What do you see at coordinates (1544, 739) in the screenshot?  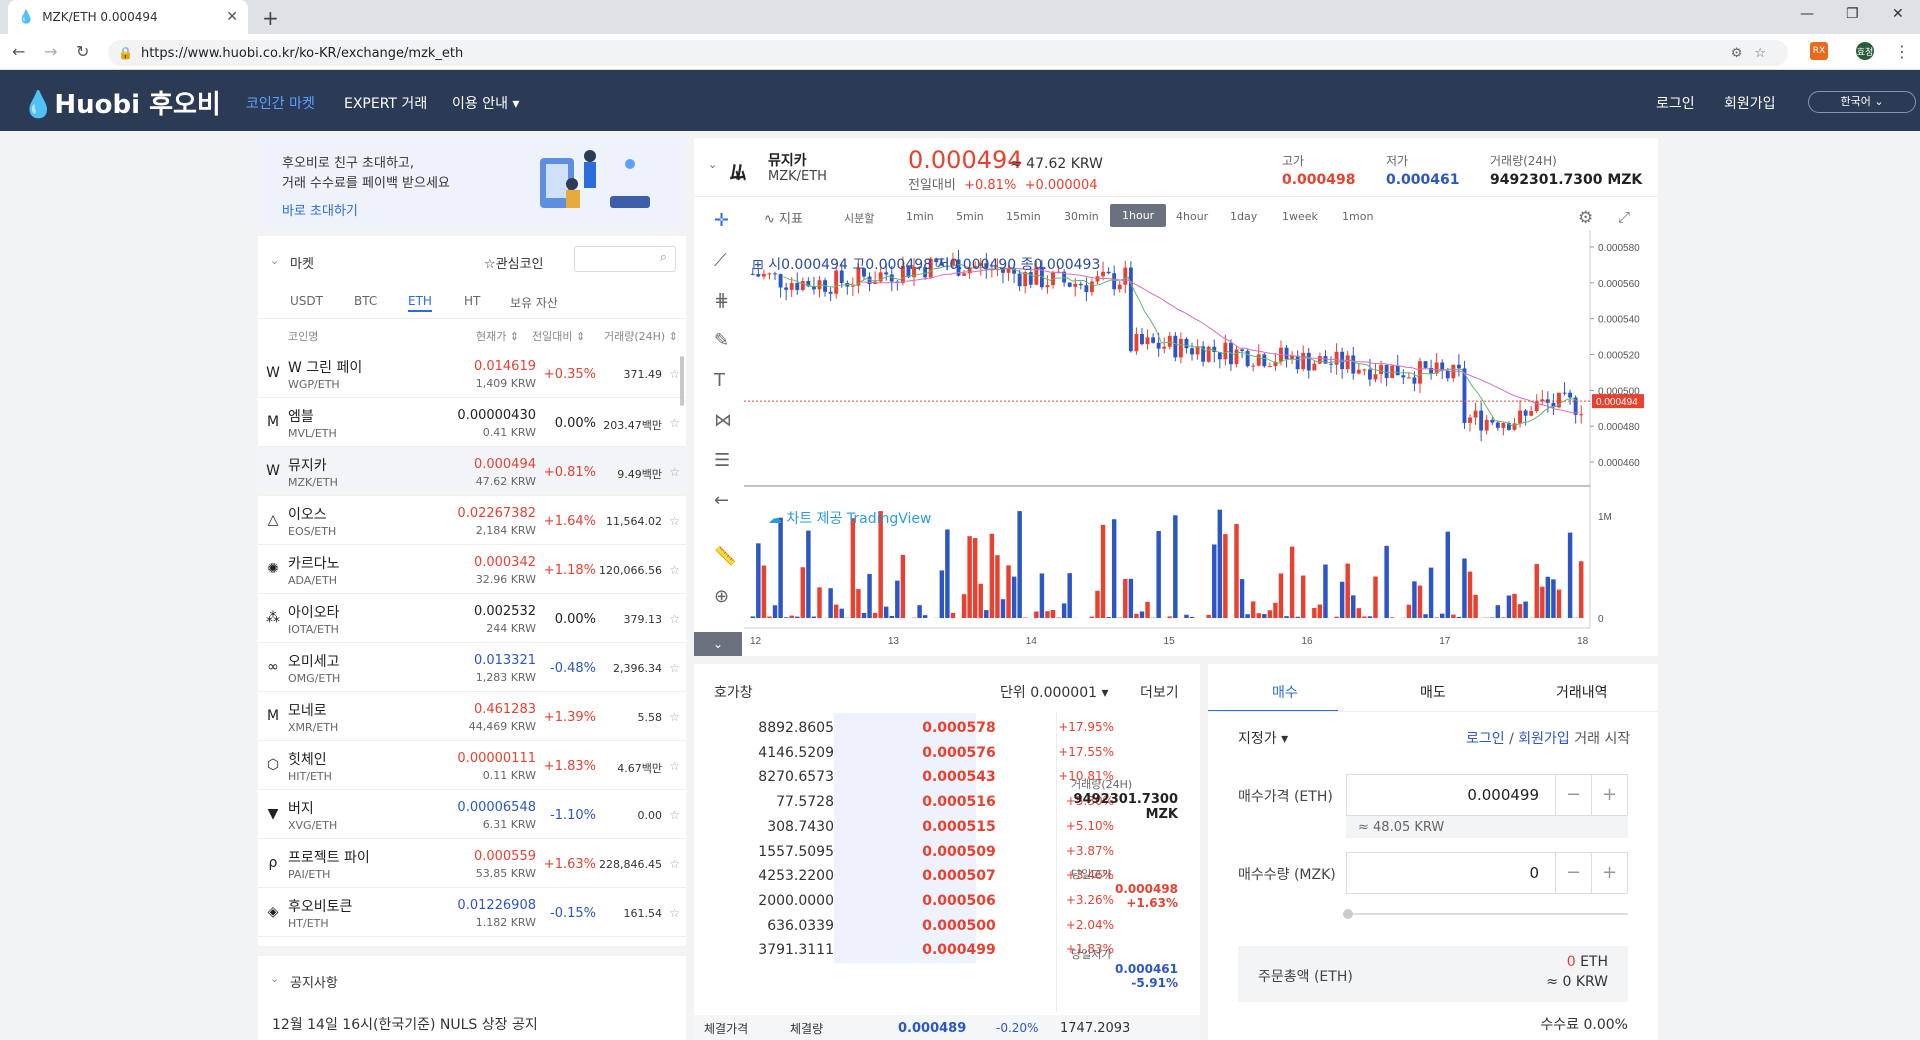 I see `trade-signup-link: 회원가입` at bounding box center [1544, 739].